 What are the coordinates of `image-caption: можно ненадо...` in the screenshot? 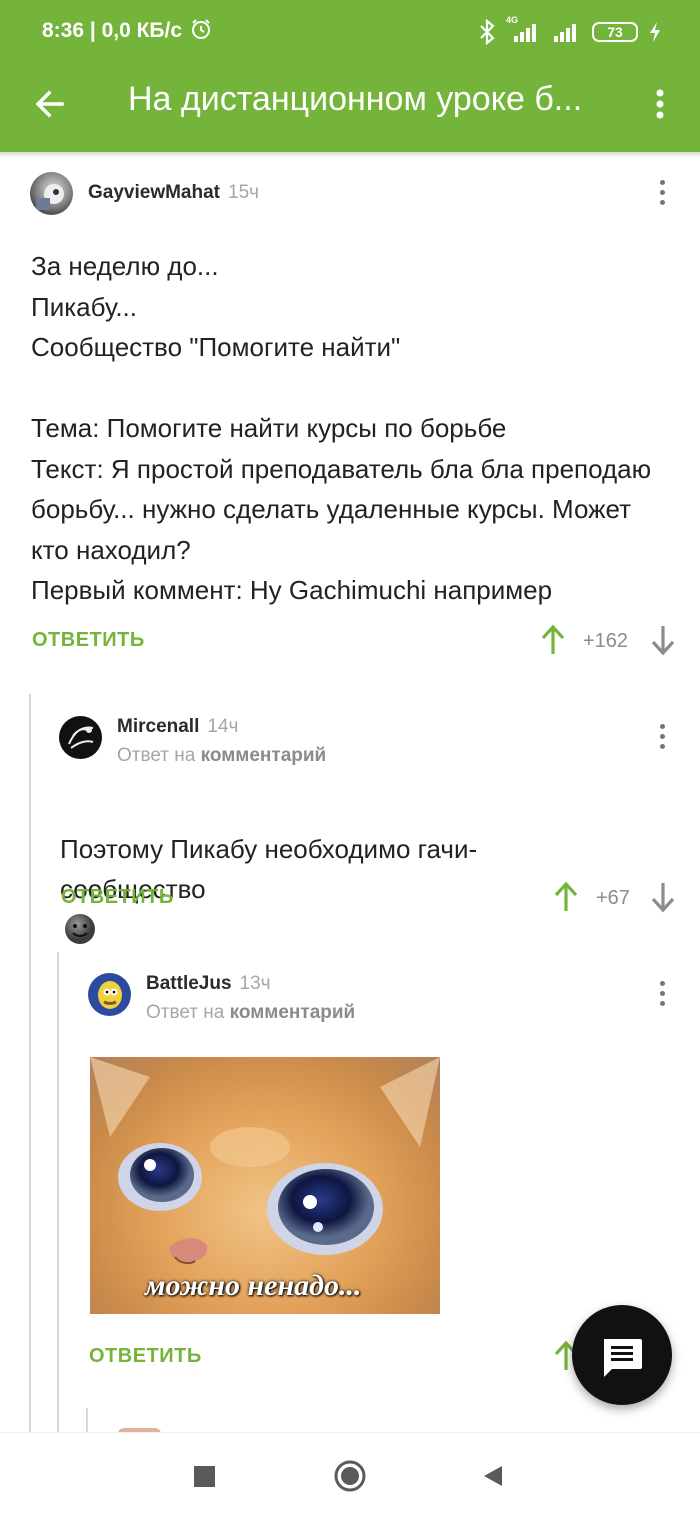 It's located at (253, 1285).